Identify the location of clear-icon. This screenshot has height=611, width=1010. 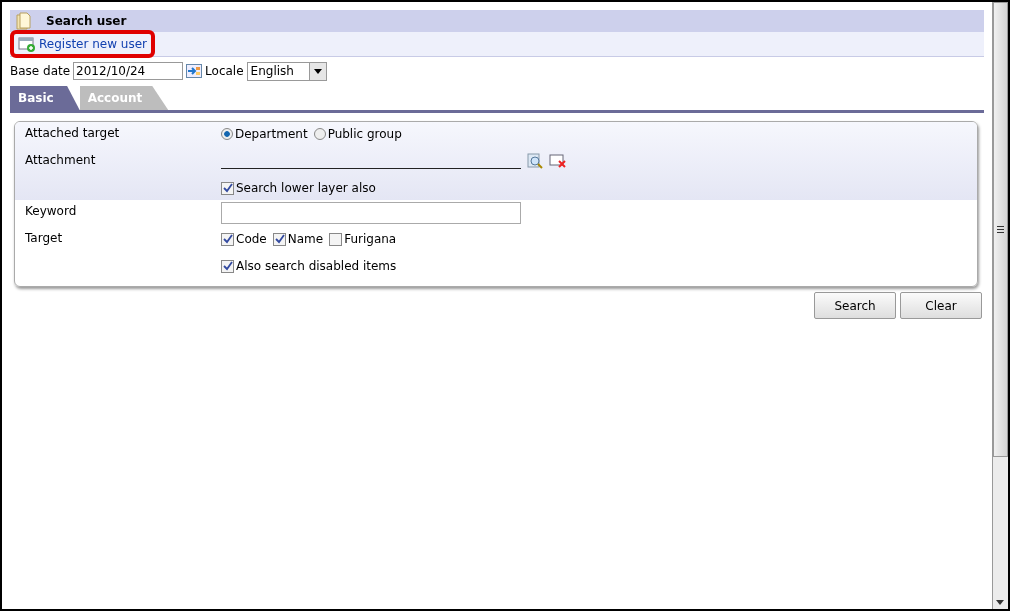
(558, 161).